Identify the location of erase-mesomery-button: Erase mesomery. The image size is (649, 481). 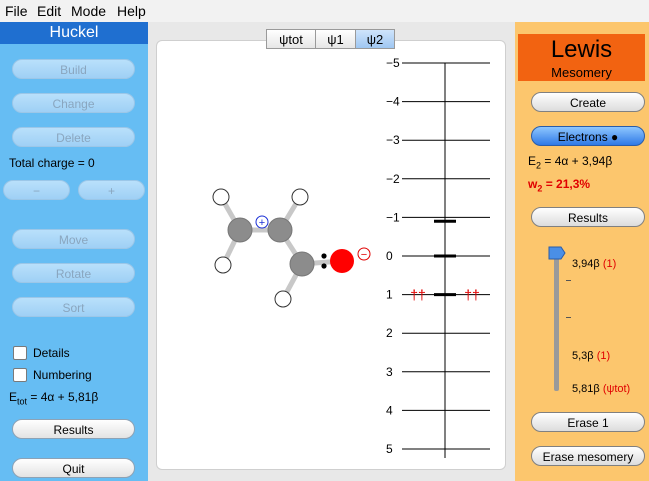
(588, 456).